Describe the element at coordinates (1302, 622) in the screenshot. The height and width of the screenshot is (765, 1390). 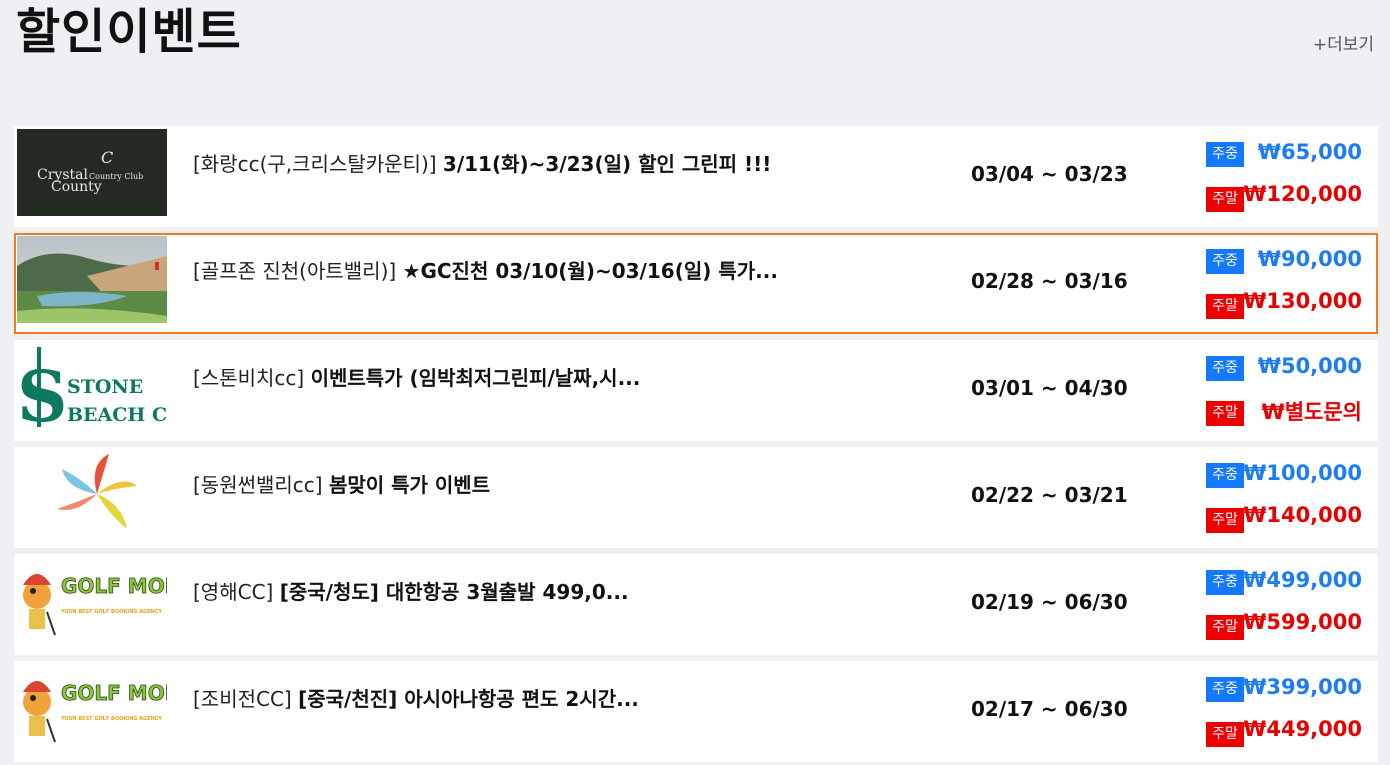
I see `weekend-price: ₩599,000` at that location.